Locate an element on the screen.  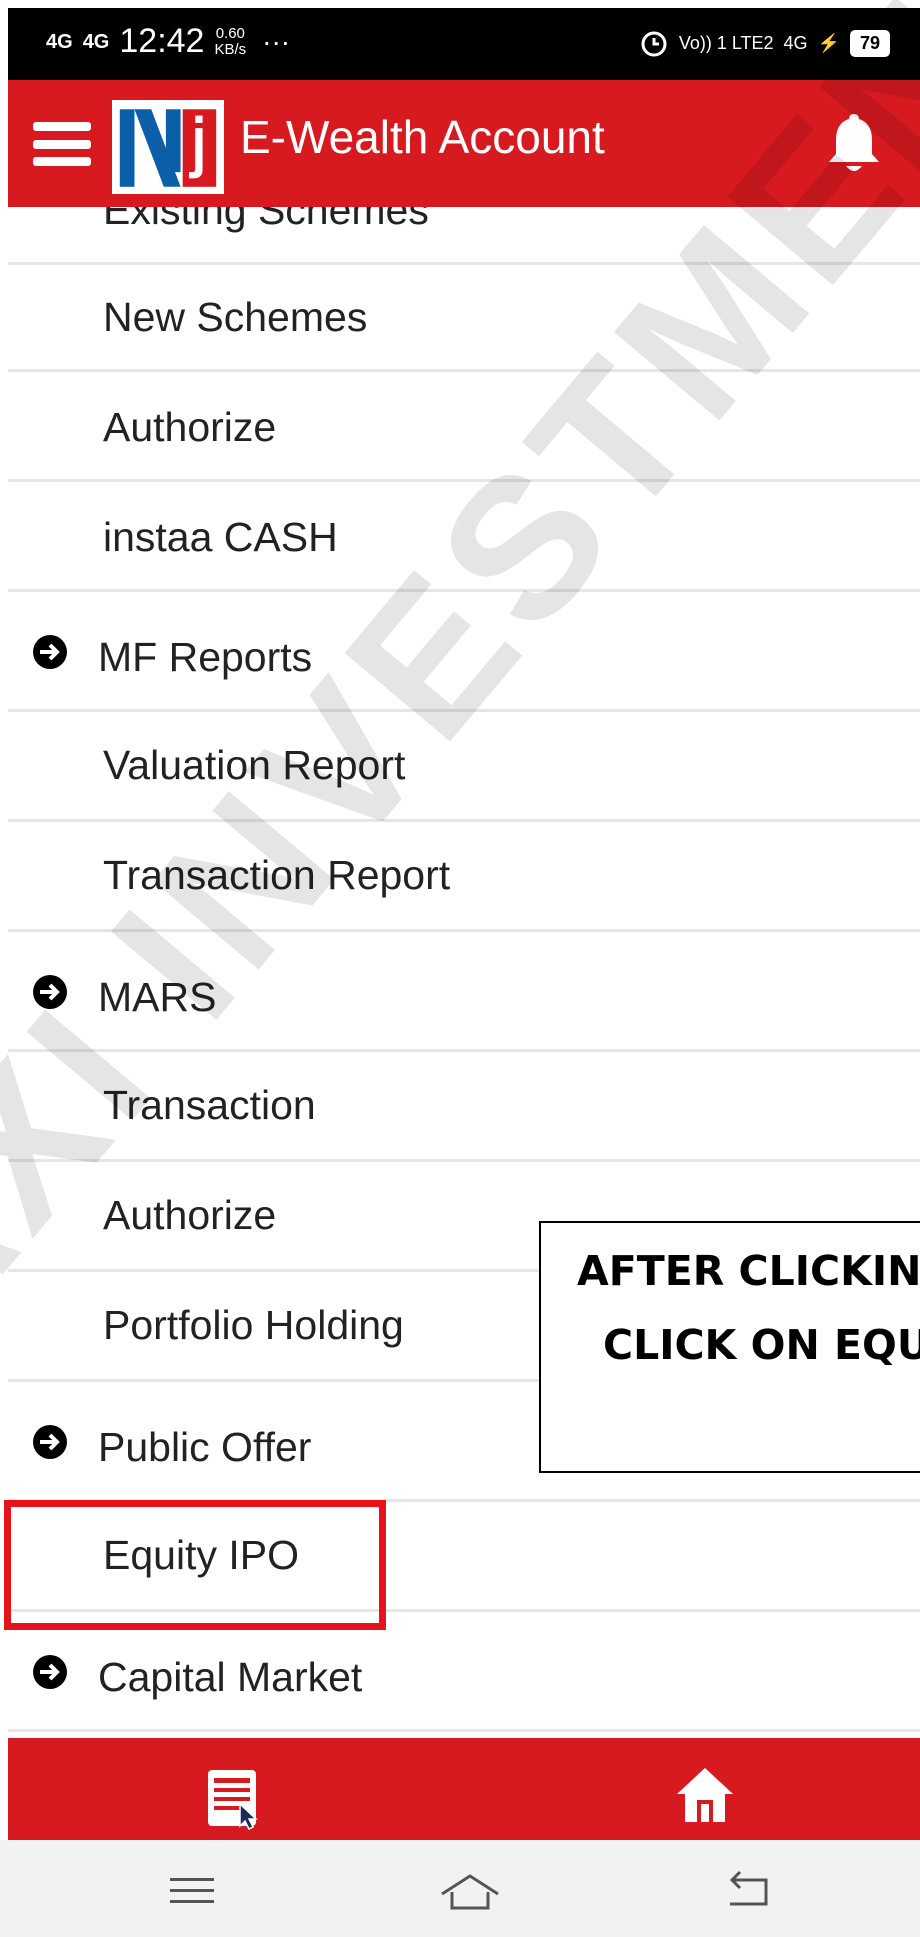
callout-line-2: CLICK ON EQU is located at coordinates (761, 1345).